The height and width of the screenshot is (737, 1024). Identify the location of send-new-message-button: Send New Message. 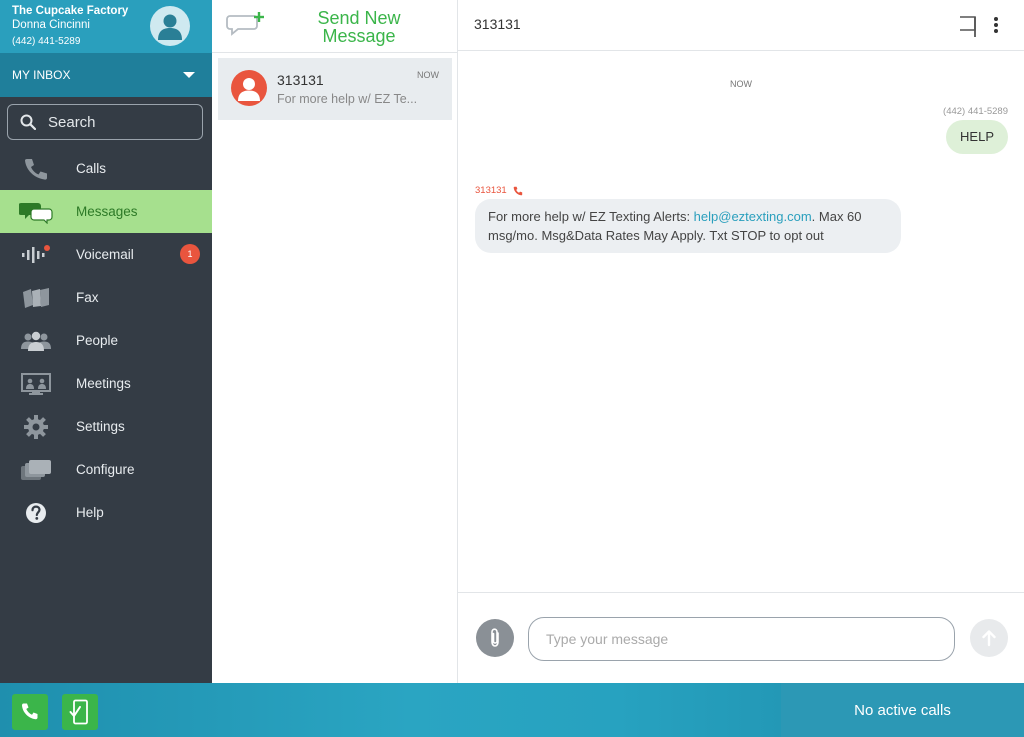
(359, 27).